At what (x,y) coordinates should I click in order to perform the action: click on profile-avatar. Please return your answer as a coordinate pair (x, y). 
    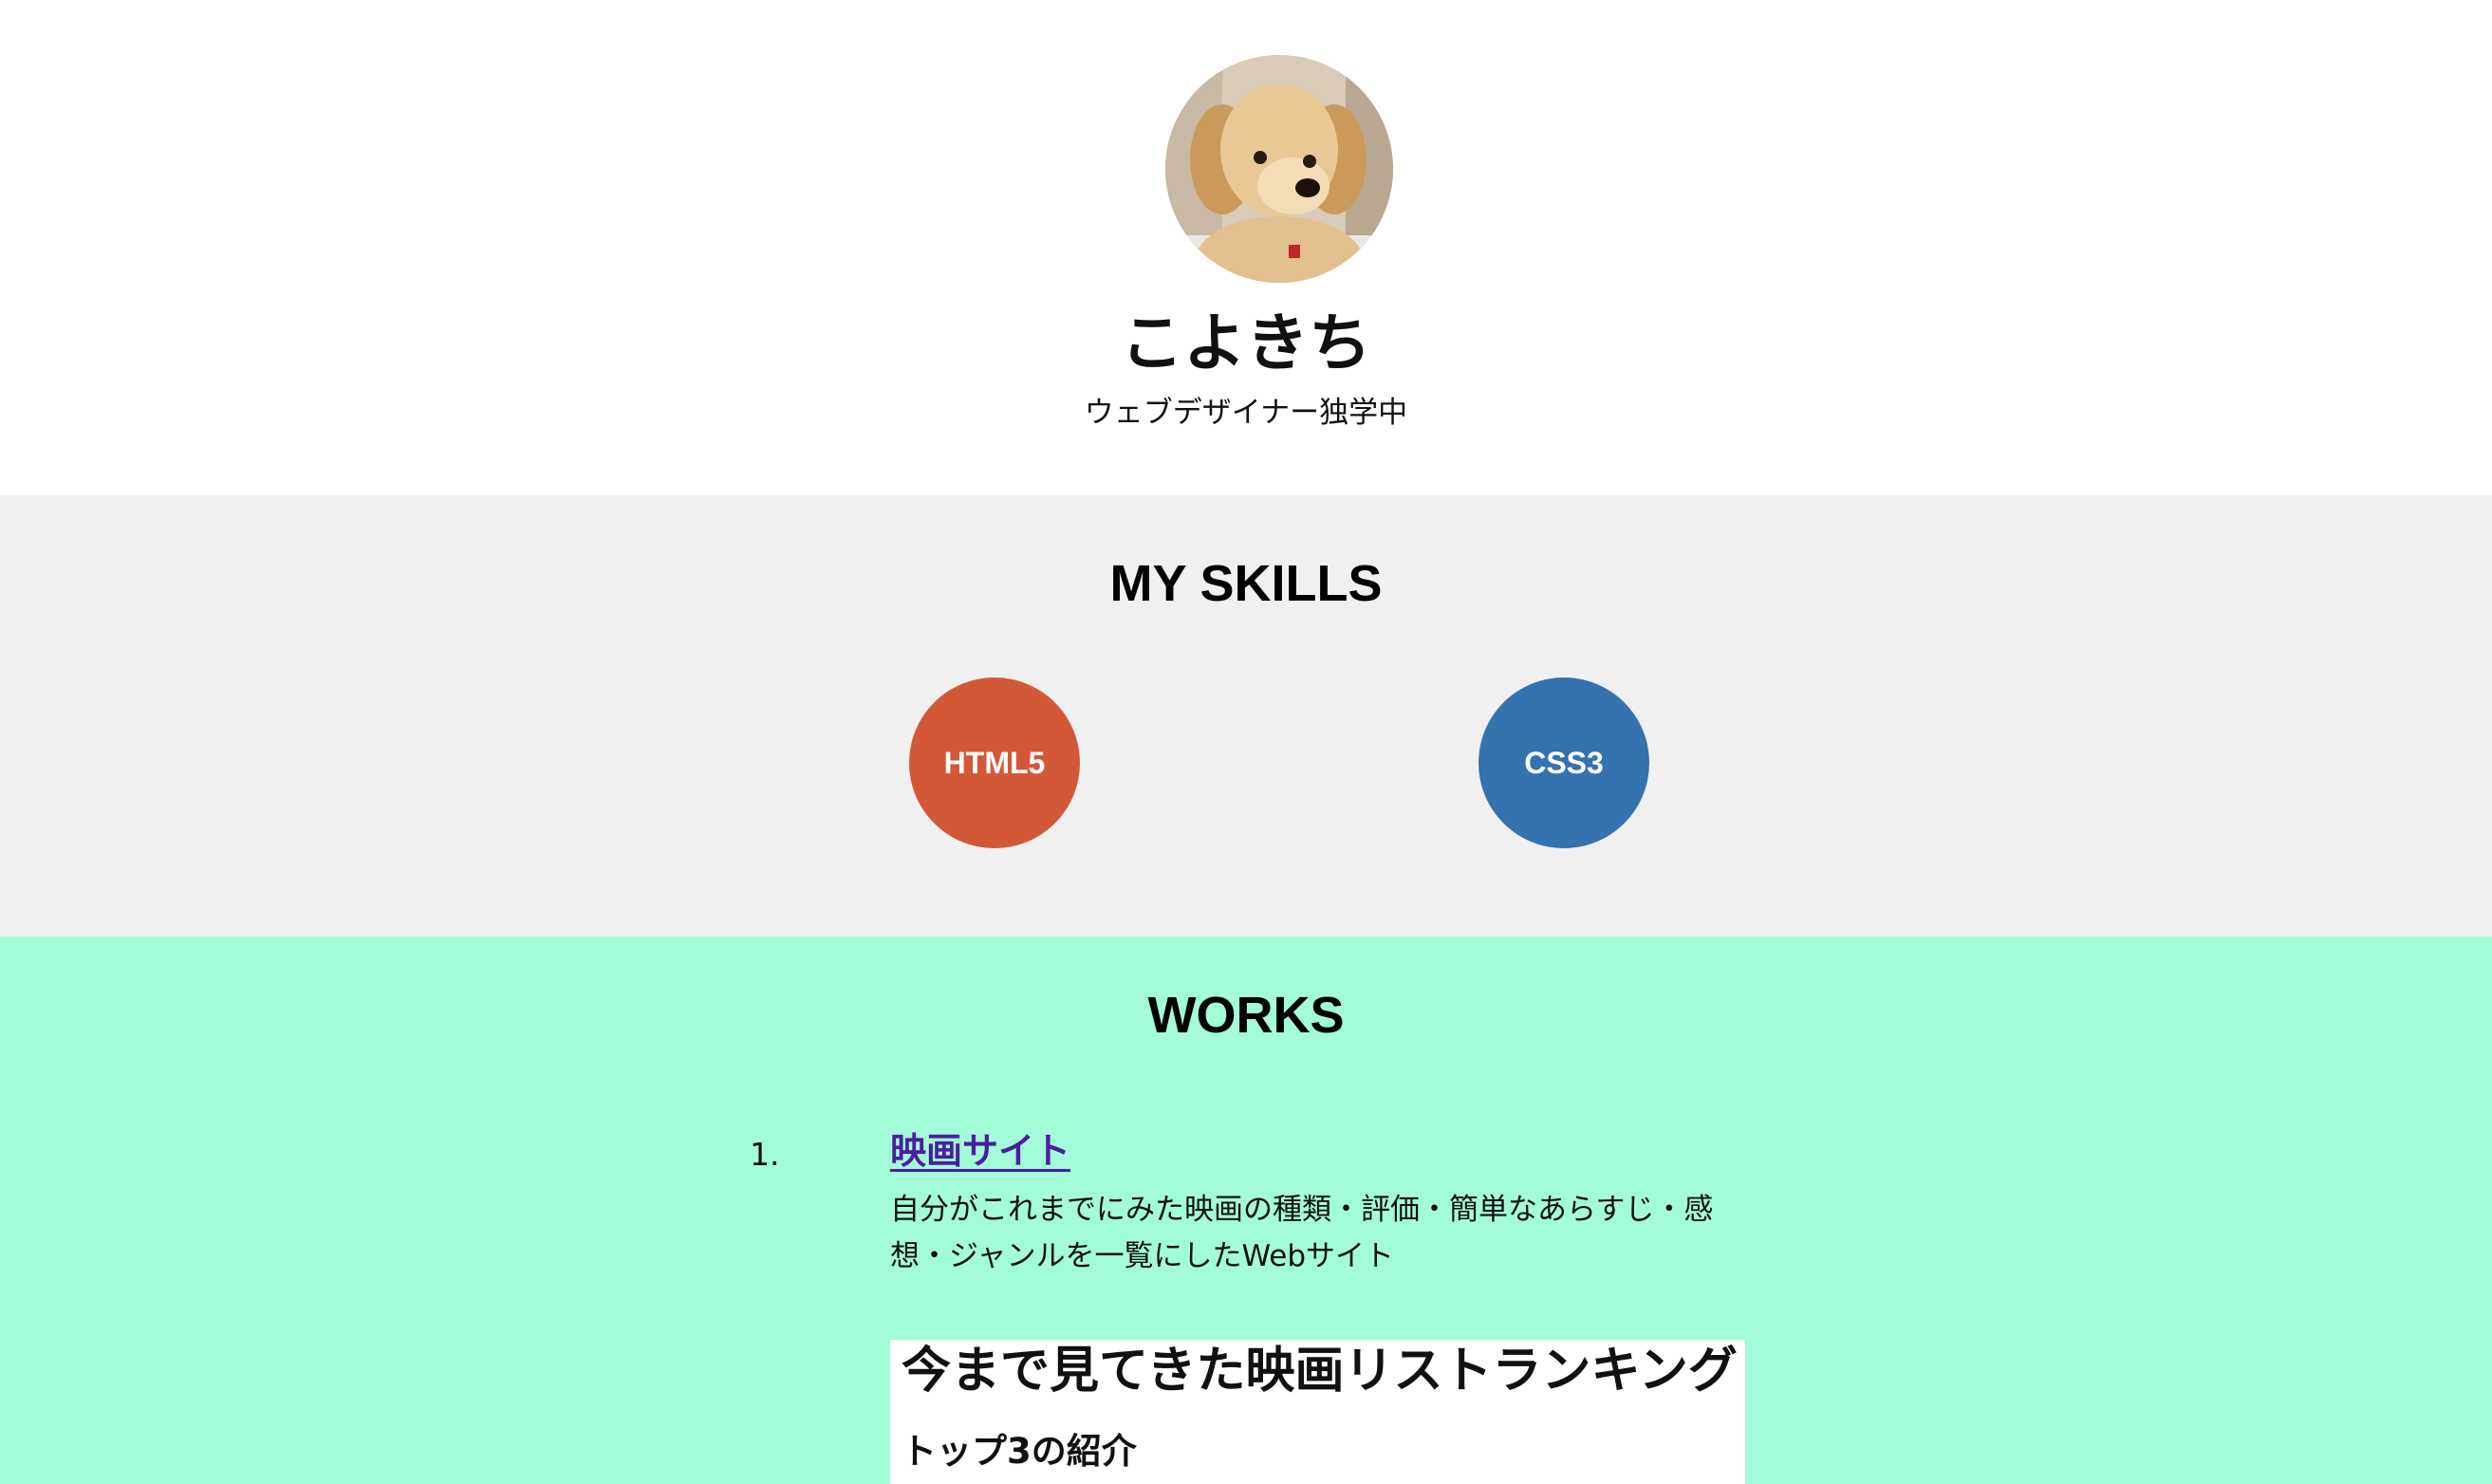
    Looking at the image, I should click on (1279, 169).